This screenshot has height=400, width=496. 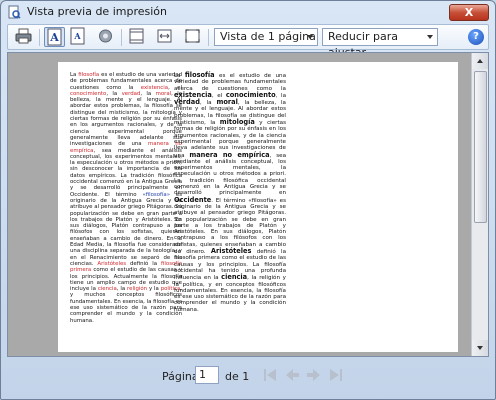 I want to click on vertical-scrollbar, so click(x=479, y=204).